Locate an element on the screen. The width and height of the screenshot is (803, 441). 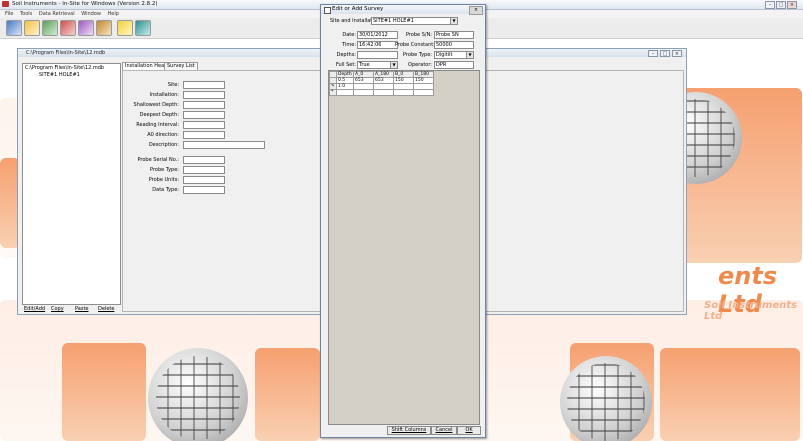
export-icon is located at coordinates (104, 28).